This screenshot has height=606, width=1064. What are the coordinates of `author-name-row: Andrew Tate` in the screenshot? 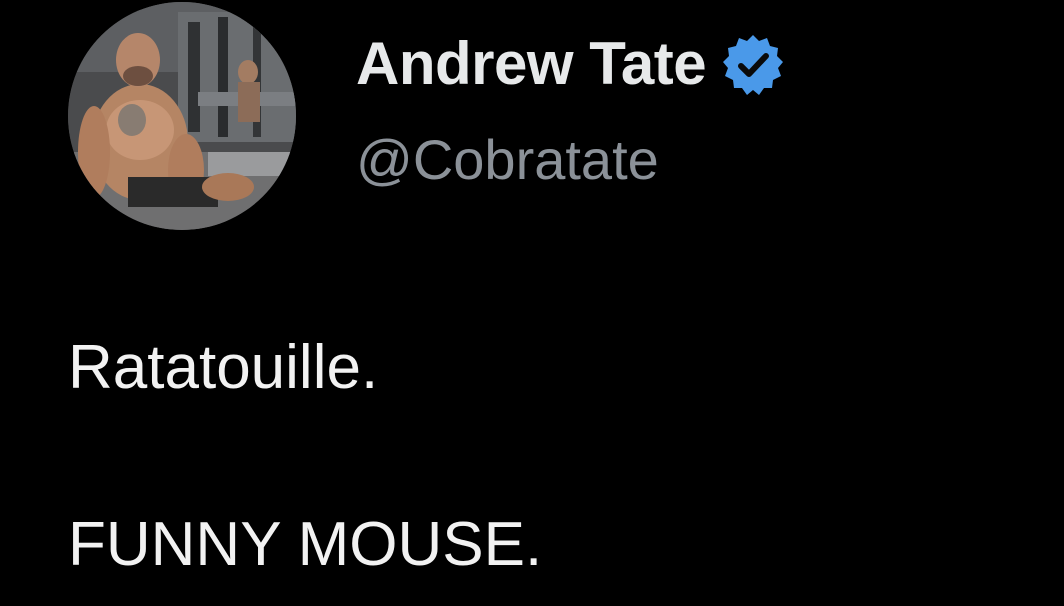 It's located at (571, 64).